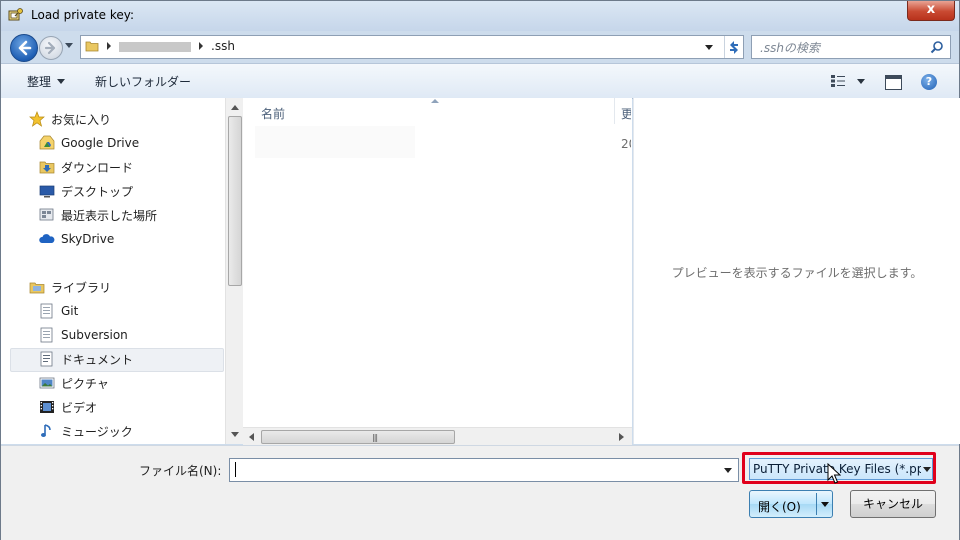 The width and height of the screenshot is (960, 540). I want to click on nav-item-label: Git, so click(70, 311).